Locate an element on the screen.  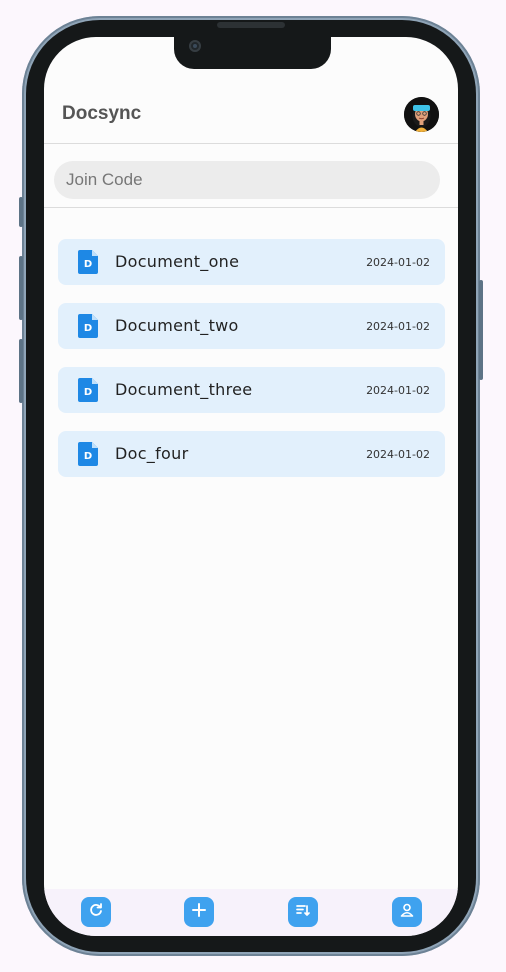
document-item: D Doc_four 2024-01-02 is located at coordinates (251, 454).